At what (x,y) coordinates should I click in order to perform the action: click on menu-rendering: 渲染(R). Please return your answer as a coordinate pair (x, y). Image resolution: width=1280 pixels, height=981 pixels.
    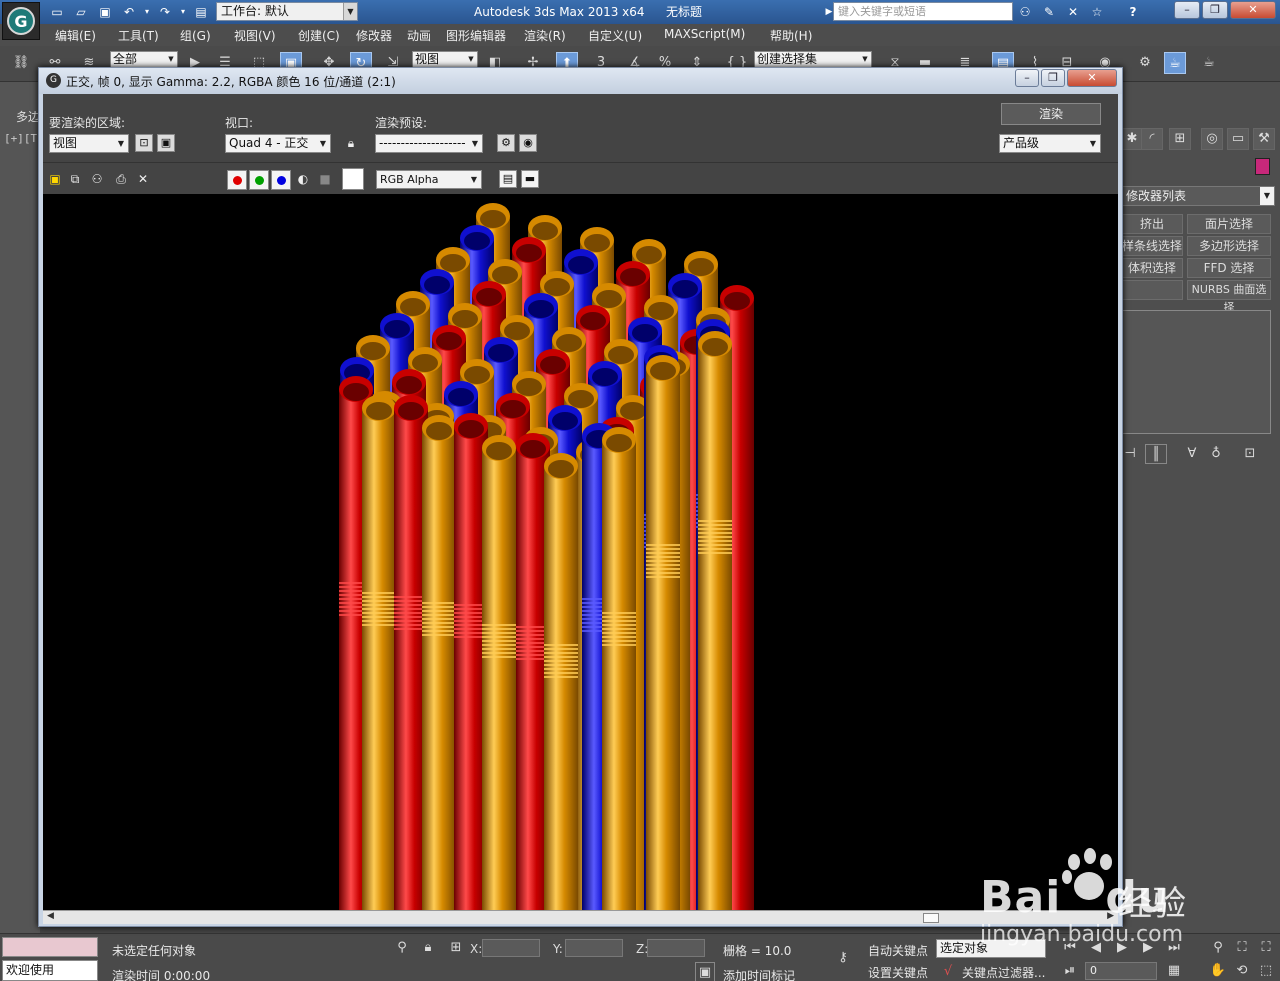
    Looking at the image, I should click on (545, 35).